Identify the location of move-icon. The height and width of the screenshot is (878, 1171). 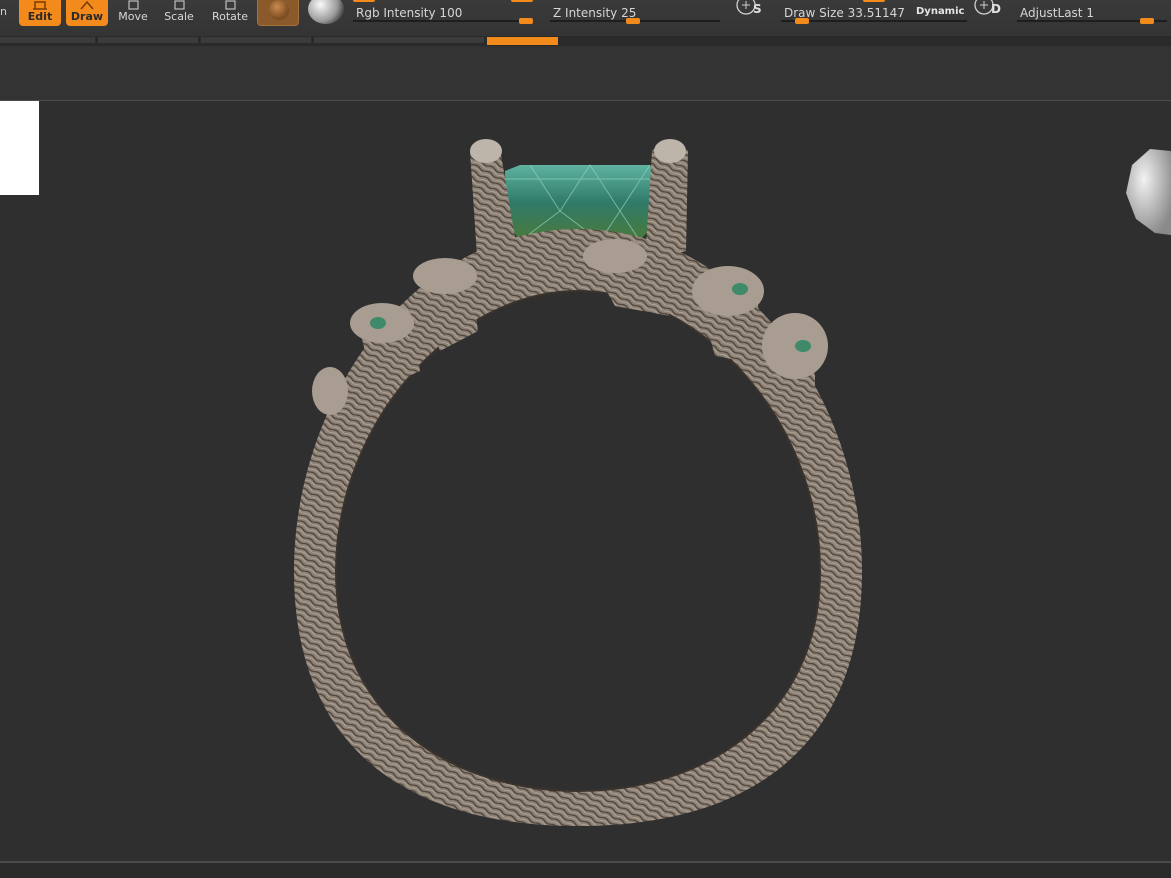
(133, 5).